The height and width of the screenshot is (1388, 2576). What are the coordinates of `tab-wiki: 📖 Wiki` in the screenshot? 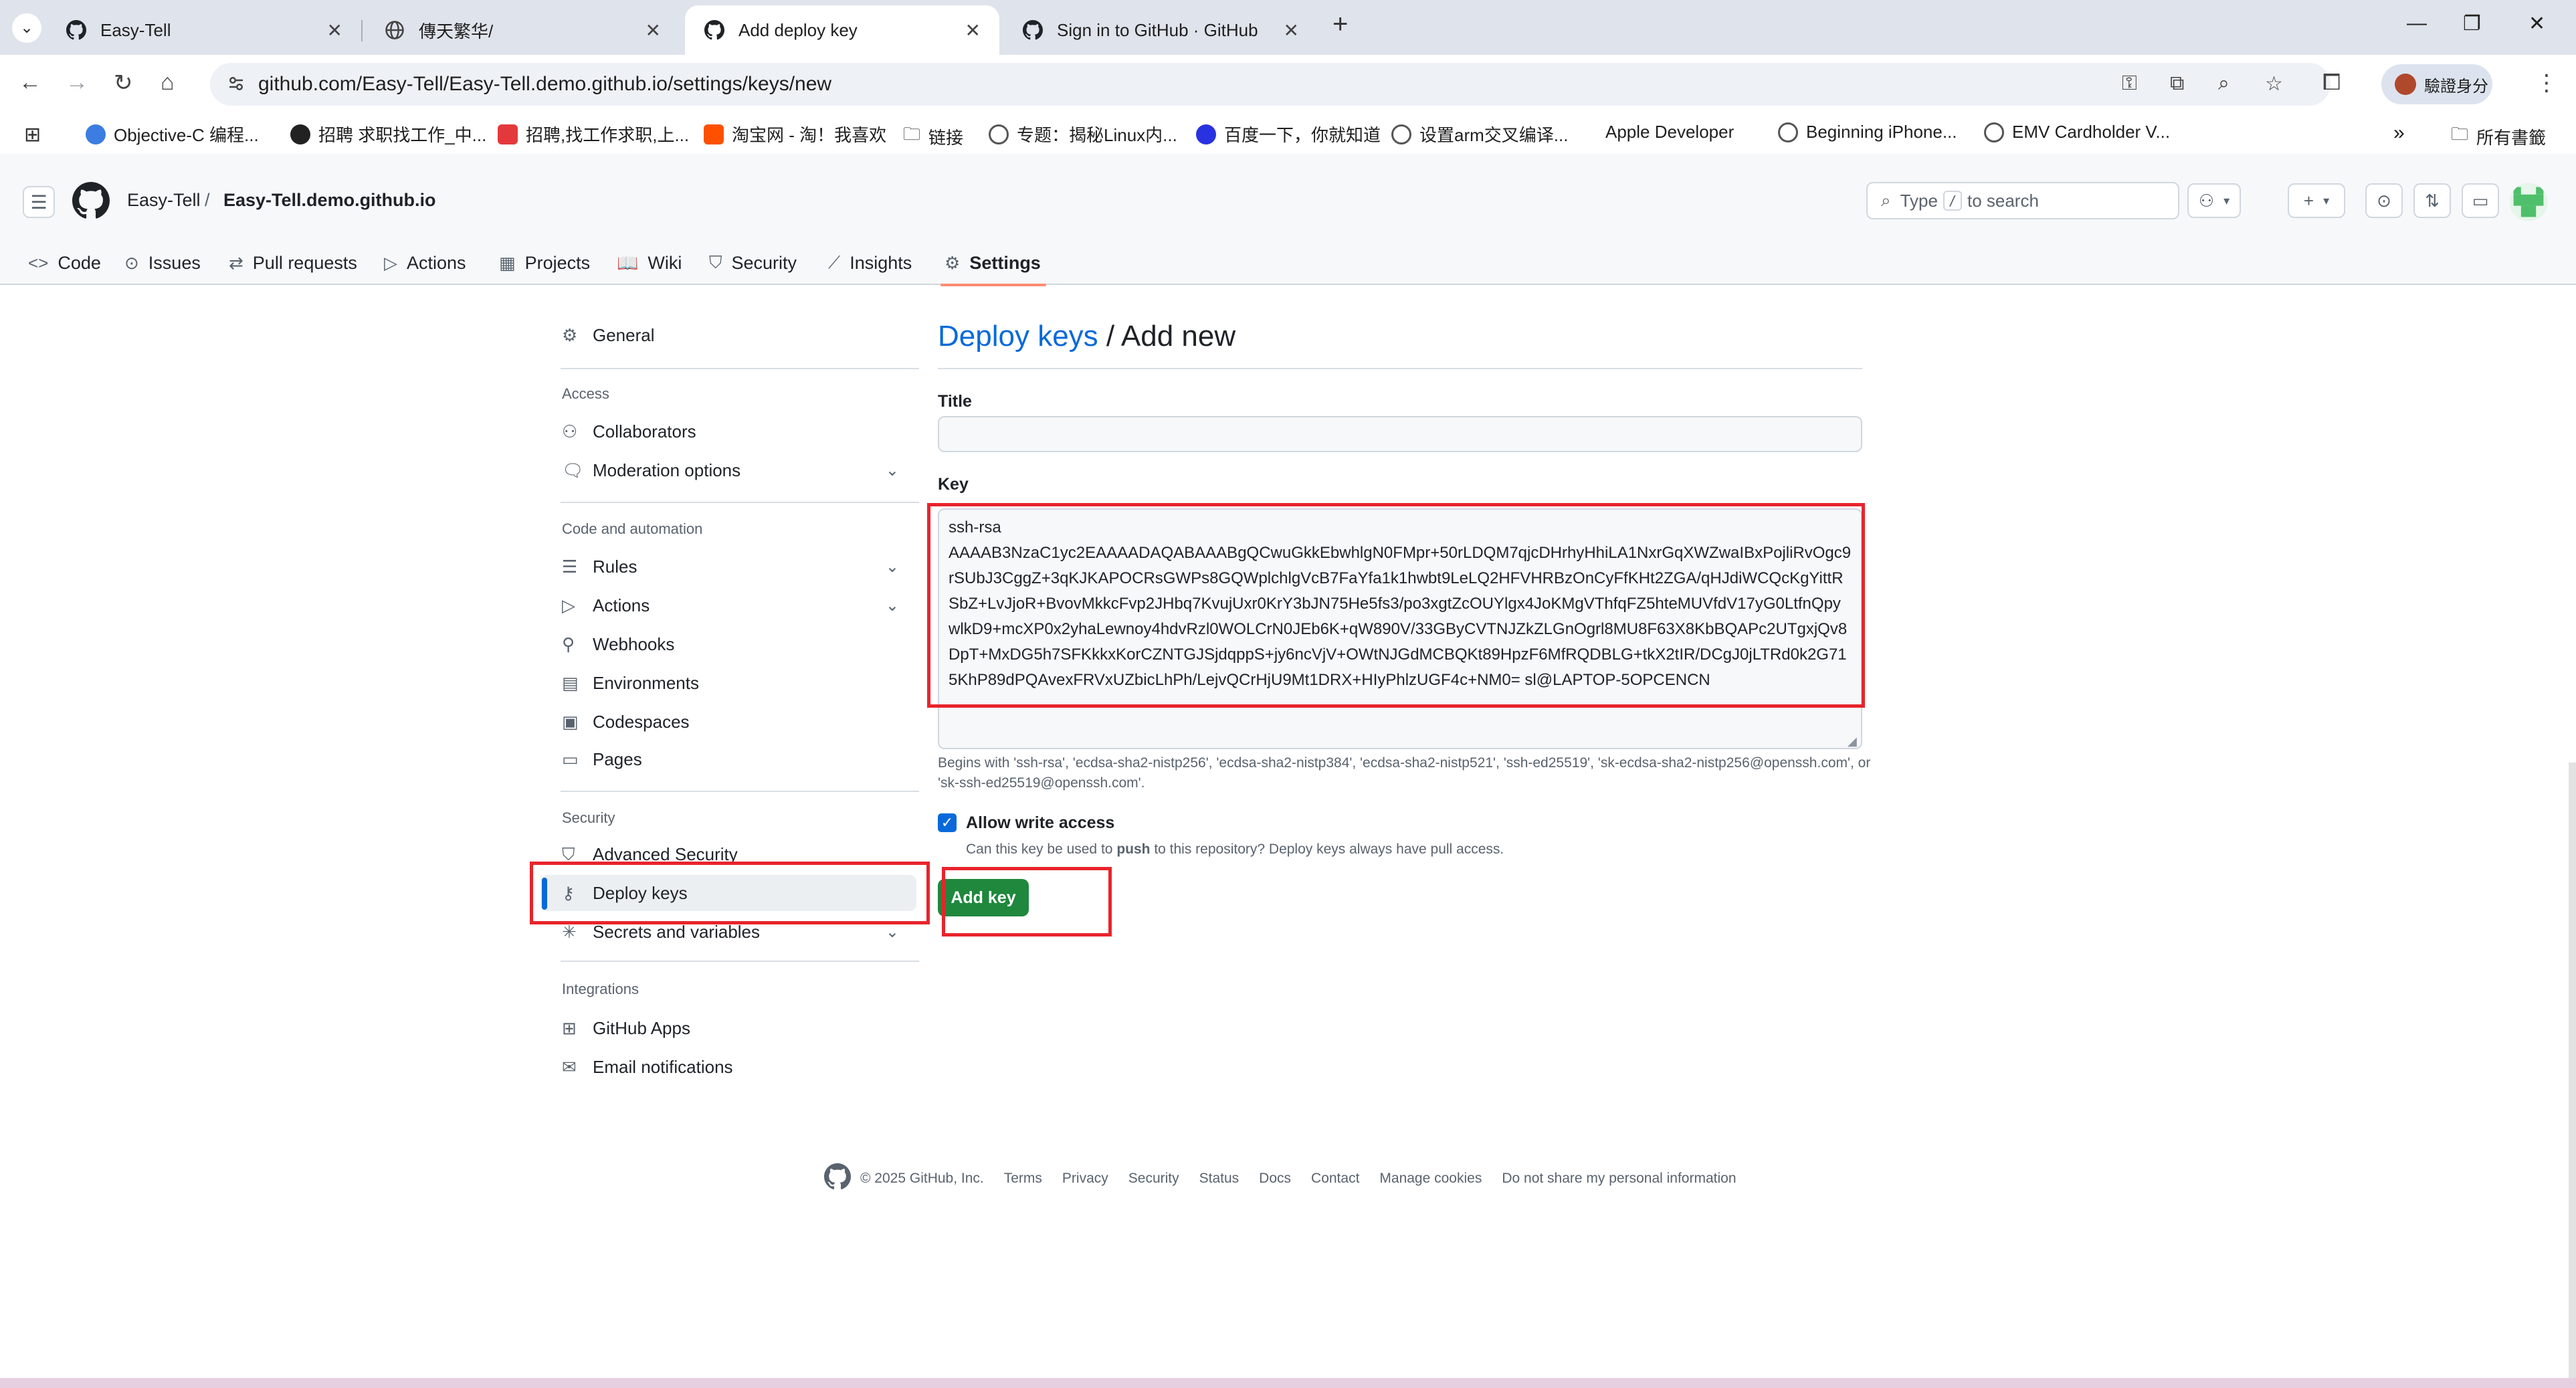 It's located at (649, 263).